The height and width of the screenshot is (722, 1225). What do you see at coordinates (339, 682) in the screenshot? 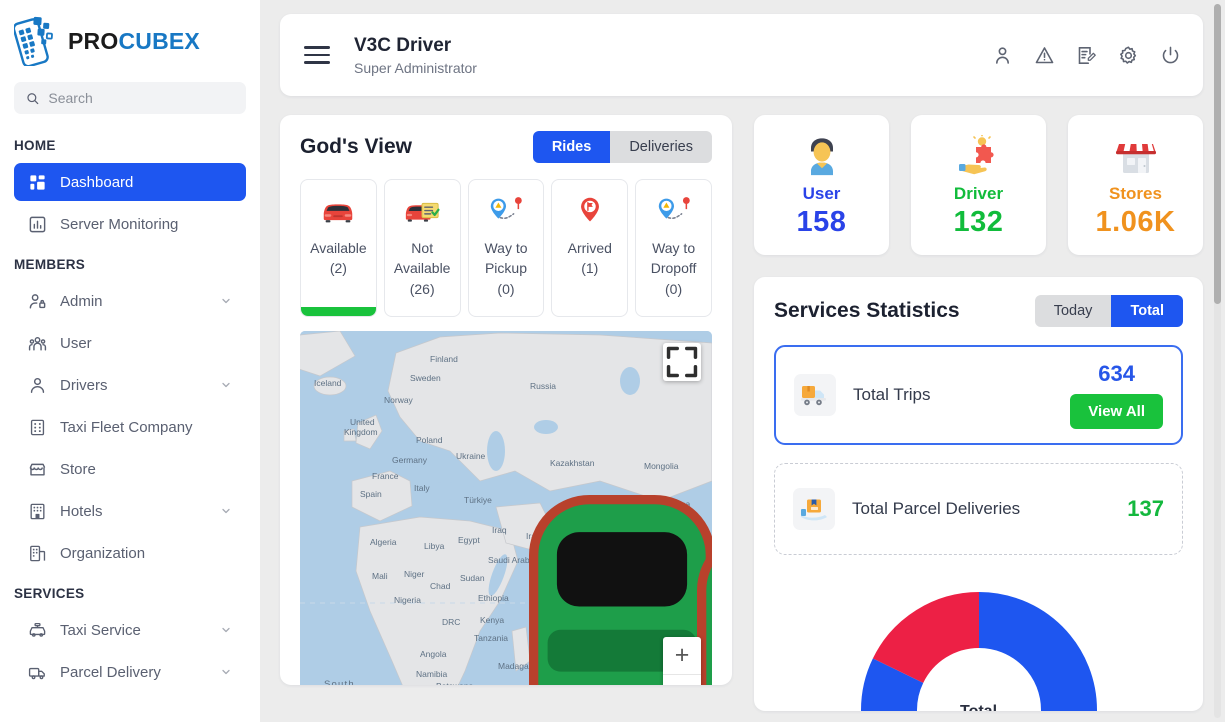
I see `svg-text: South` at bounding box center [339, 682].